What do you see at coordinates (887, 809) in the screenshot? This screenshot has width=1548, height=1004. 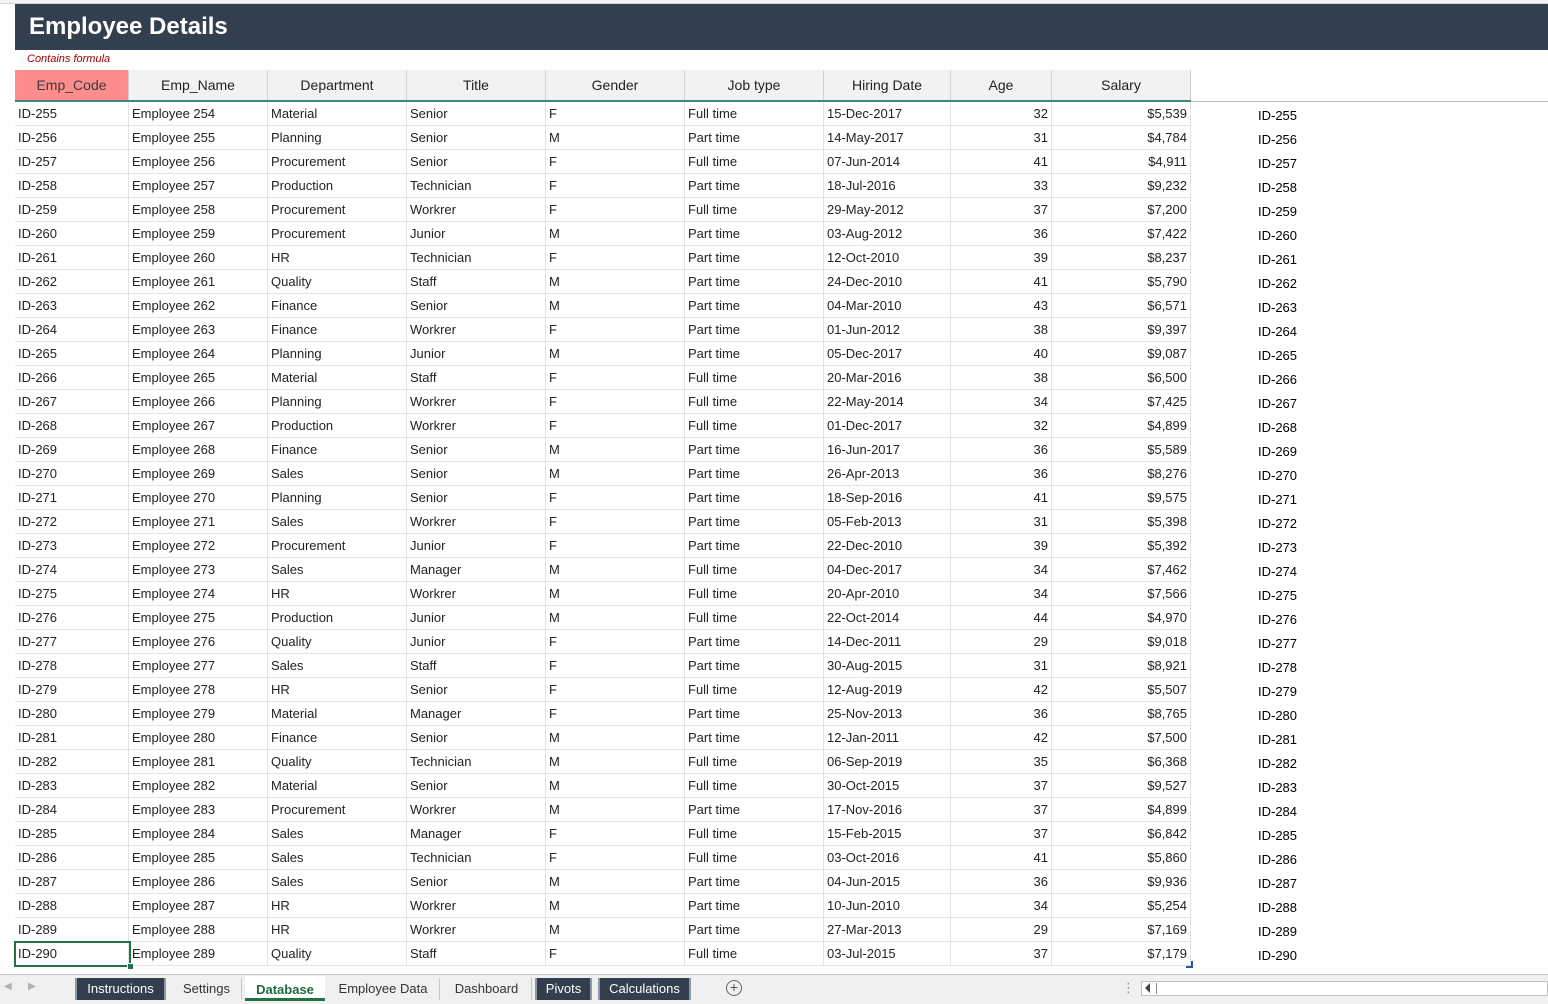 I see `cell-hiring-date: 17-Nov-2016` at bounding box center [887, 809].